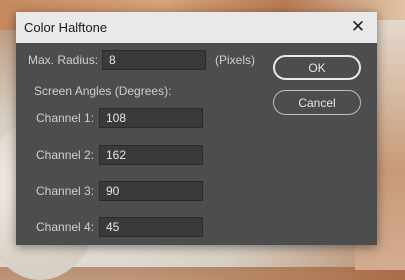 The width and height of the screenshot is (405, 280). I want to click on screen-angles-heading: Screen Angles (Degrees):, so click(103, 91).